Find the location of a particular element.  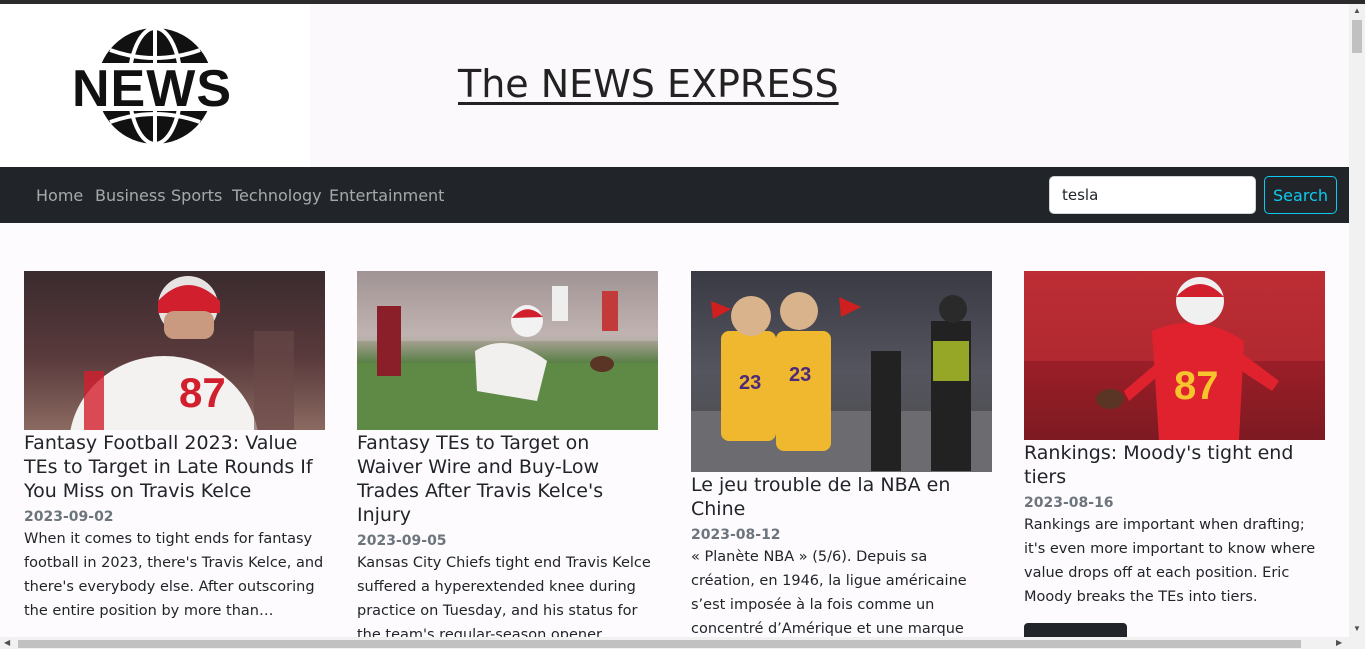

horizontal-scrollbar: ◀ ▶ is located at coordinates (674, 643).